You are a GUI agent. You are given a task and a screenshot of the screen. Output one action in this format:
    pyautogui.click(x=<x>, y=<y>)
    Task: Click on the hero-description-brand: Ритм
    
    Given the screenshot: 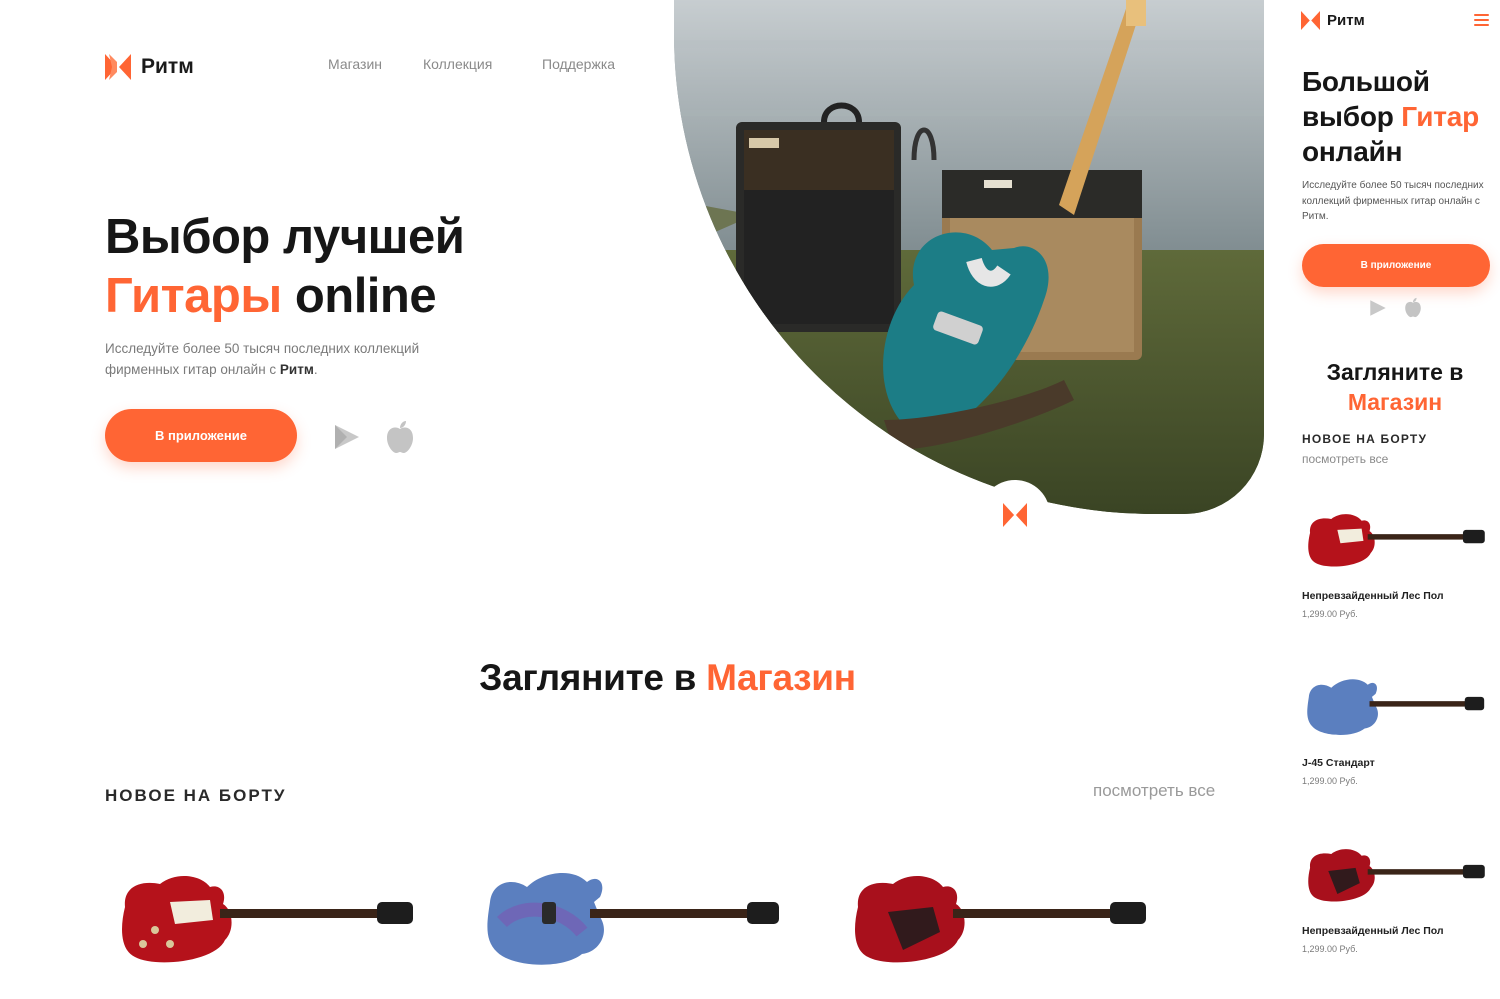 What is the action you would take?
    pyautogui.click(x=296, y=369)
    